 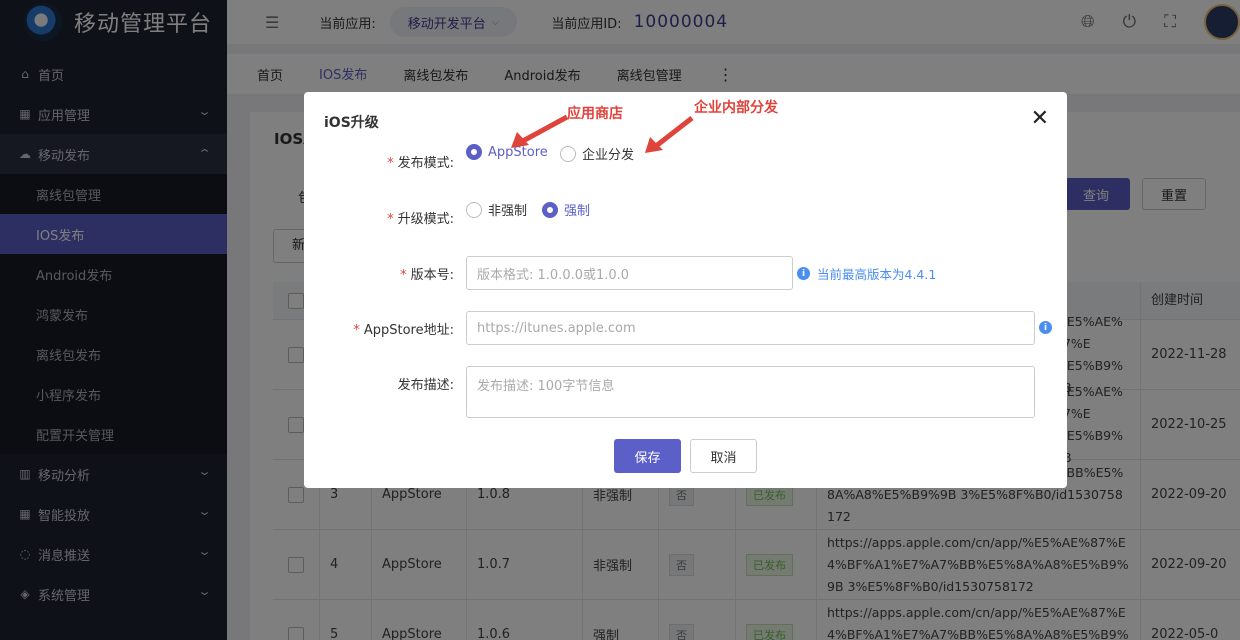 I want to click on description-row: 发布描述: 发布描述: 100字节信息, so click(x=685, y=392).